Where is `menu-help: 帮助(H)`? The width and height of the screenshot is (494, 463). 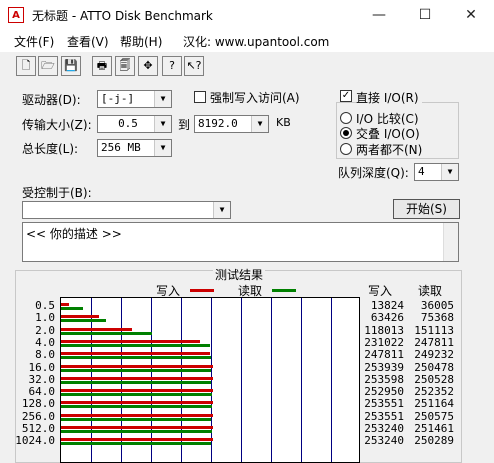 menu-help: 帮助(H) is located at coordinates (141, 41).